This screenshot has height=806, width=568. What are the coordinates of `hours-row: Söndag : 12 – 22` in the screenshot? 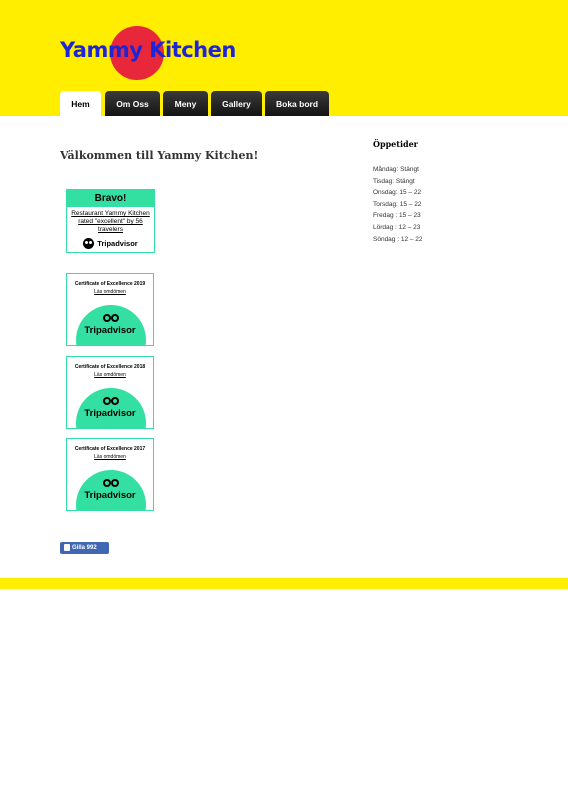 It's located at (398, 239).